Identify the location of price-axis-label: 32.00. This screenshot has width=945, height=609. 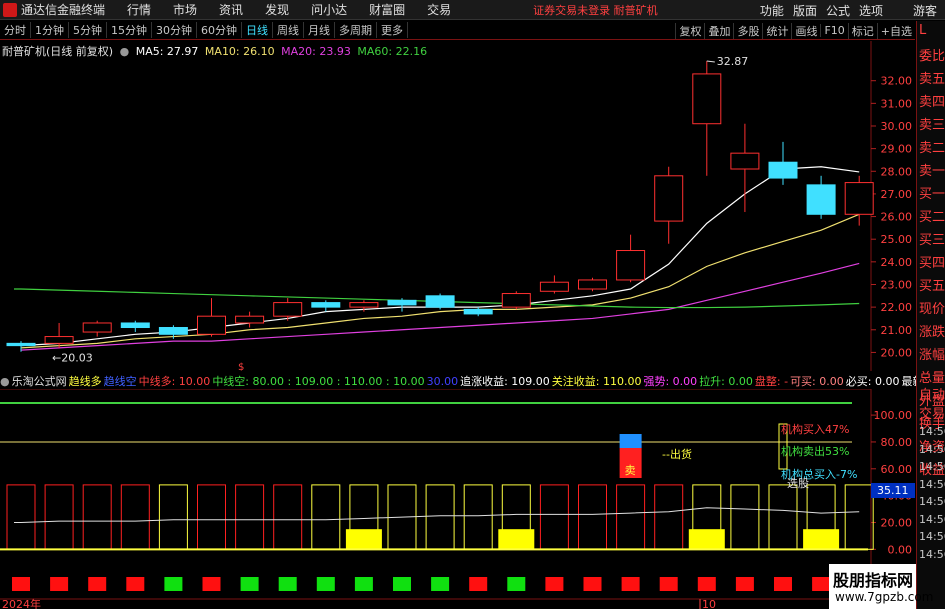
(897, 81).